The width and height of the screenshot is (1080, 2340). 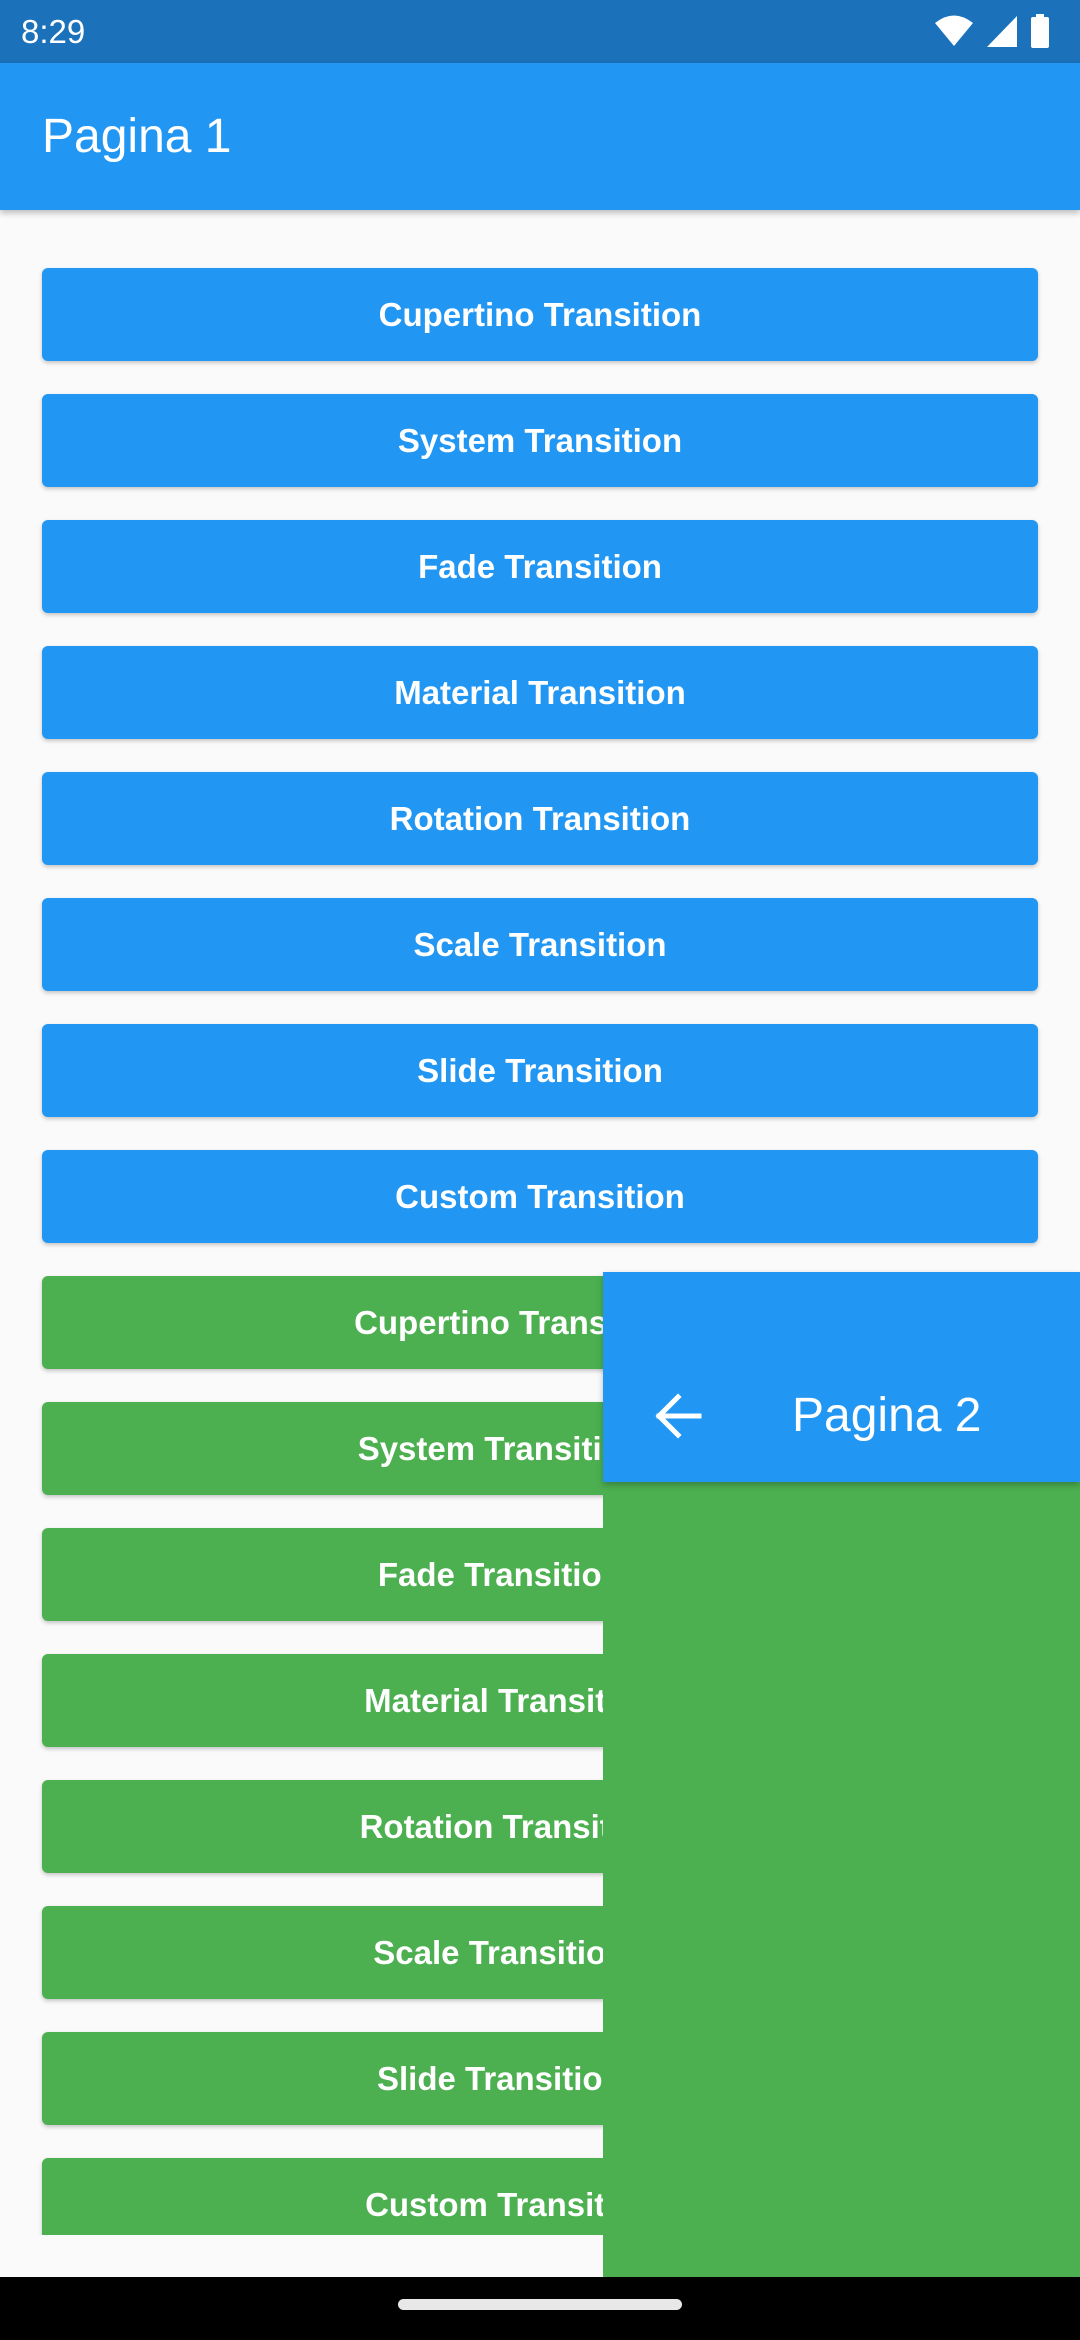 I want to click on custom-transition-button: Custom Transition, so click(x=540, y=1196).